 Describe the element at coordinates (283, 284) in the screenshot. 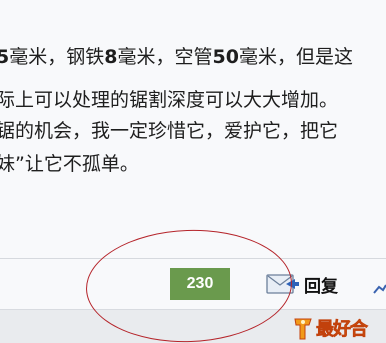

I see `reply-icon` at that location.